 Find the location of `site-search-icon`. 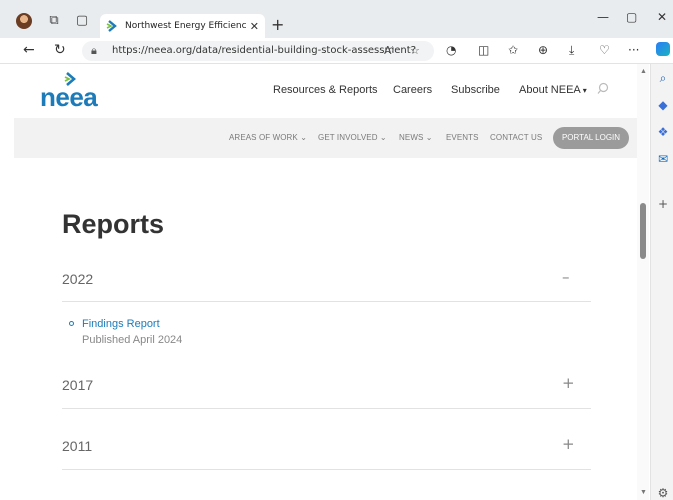

site-search-icon is located at coordinates (603, 88).